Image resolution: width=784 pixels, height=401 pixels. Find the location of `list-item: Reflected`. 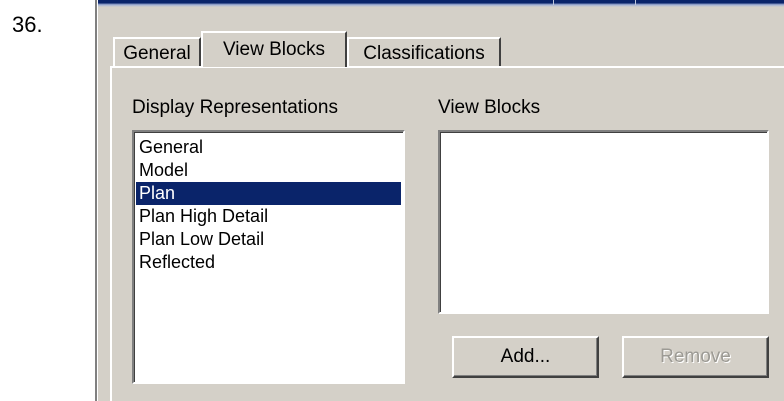

list-item: Reflected is located at coordinates (268, 262).